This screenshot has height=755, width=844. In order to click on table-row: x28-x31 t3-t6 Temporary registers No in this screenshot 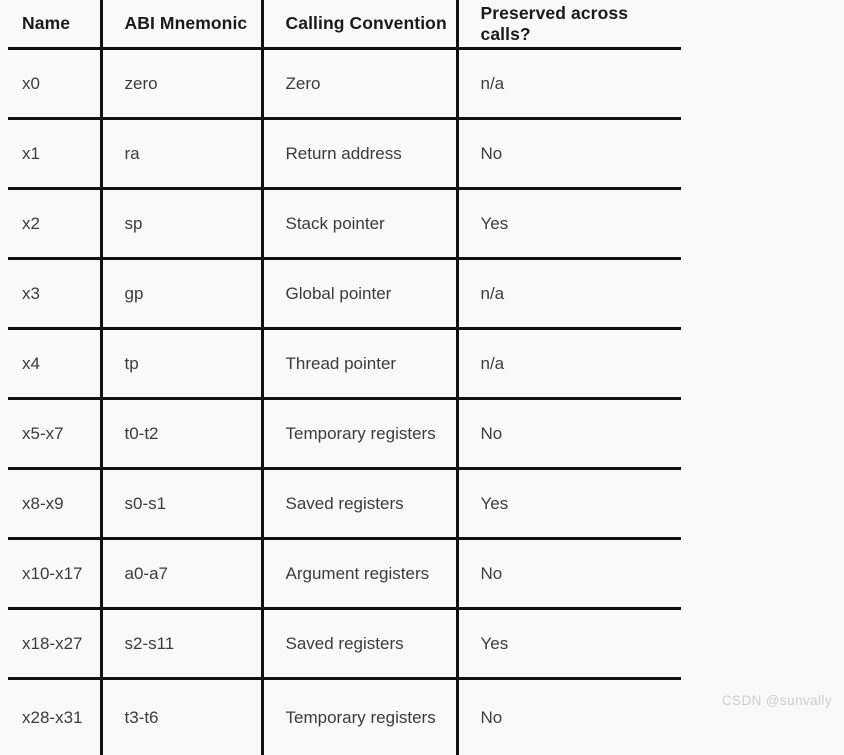, I will do `click(340, 717)`.